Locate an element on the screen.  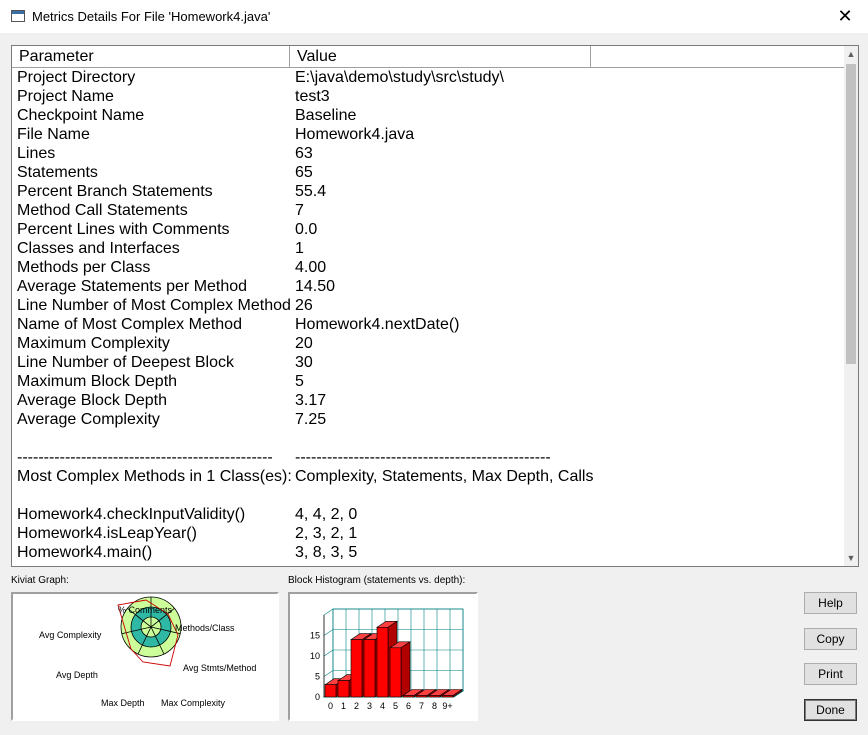
table-row: Line Number of Deepest Block 30 is located at coordinates (429, 362).